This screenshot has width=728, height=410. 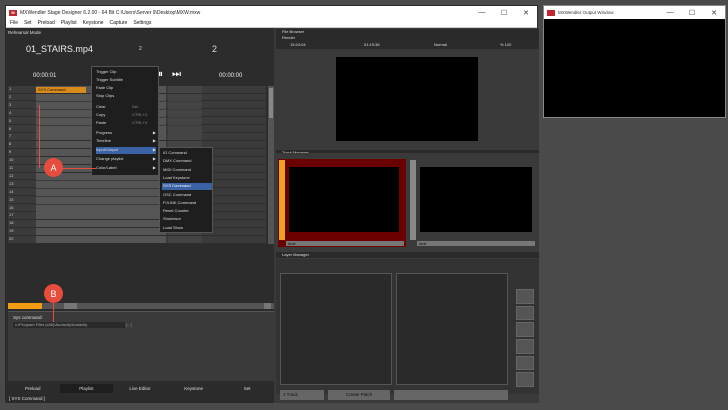 What do you see at coordinates (126, 133) in the screenshot?
I see `menu-item: Progress ▶` at bounding box center [126, 133].